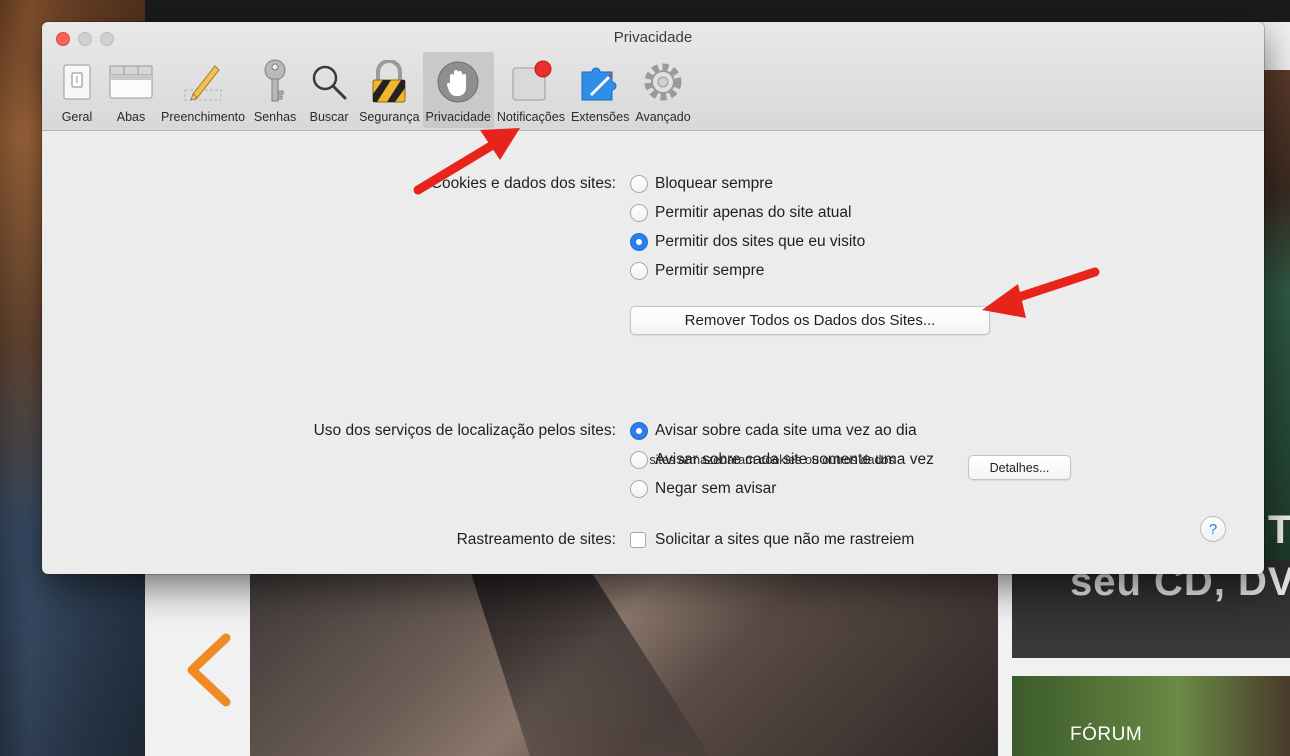 The width and height of the screenshot is (1290, 756). What do you see at coordinates (531, 82) in the screenshot?
I see `notification-icon` at bounding box center [531, 82].